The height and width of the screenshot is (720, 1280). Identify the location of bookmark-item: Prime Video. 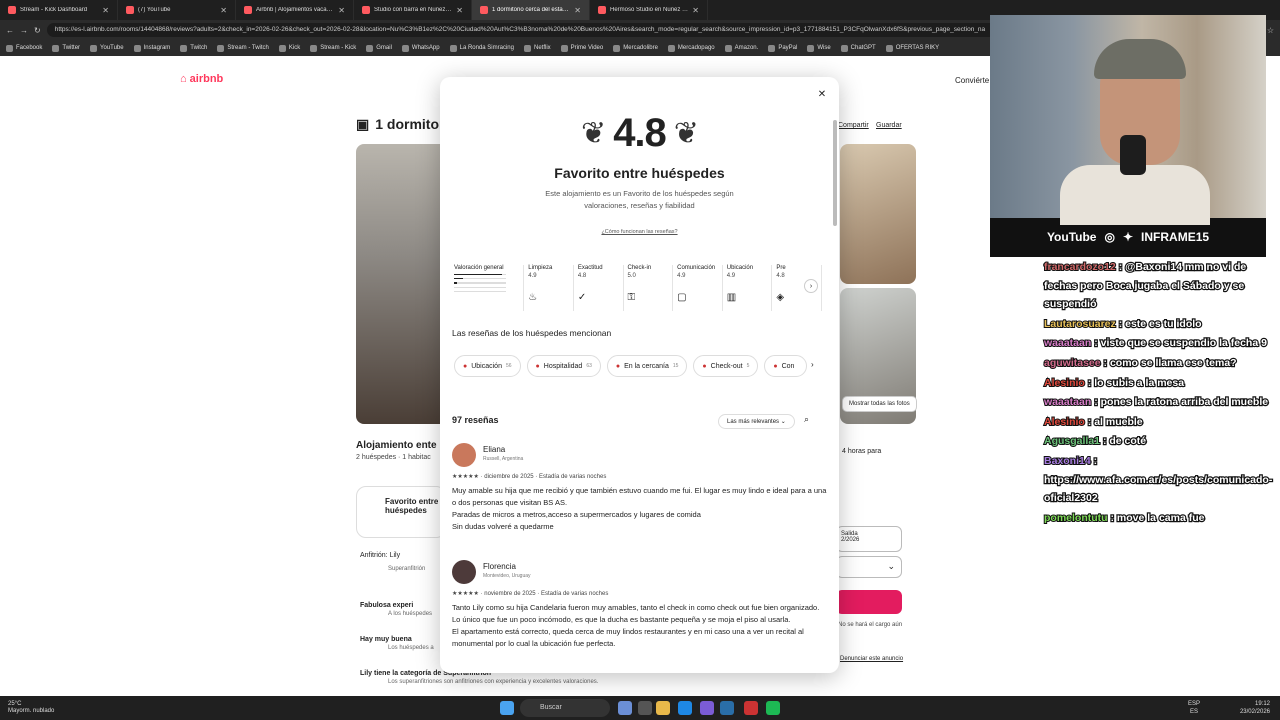
(581, 48).